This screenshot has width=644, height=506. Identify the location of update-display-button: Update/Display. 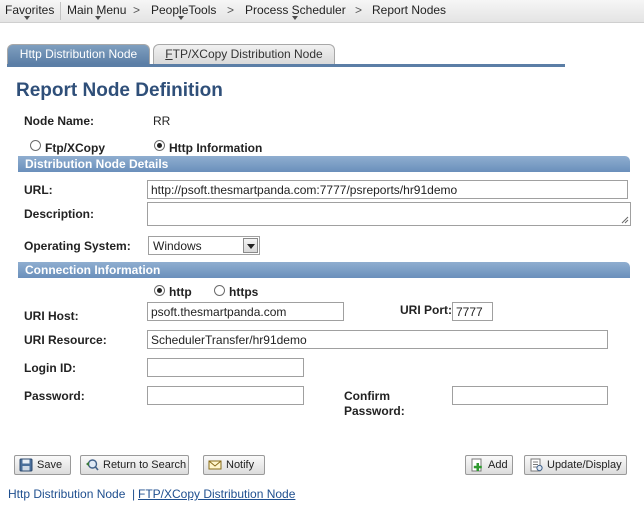
(575, 465).